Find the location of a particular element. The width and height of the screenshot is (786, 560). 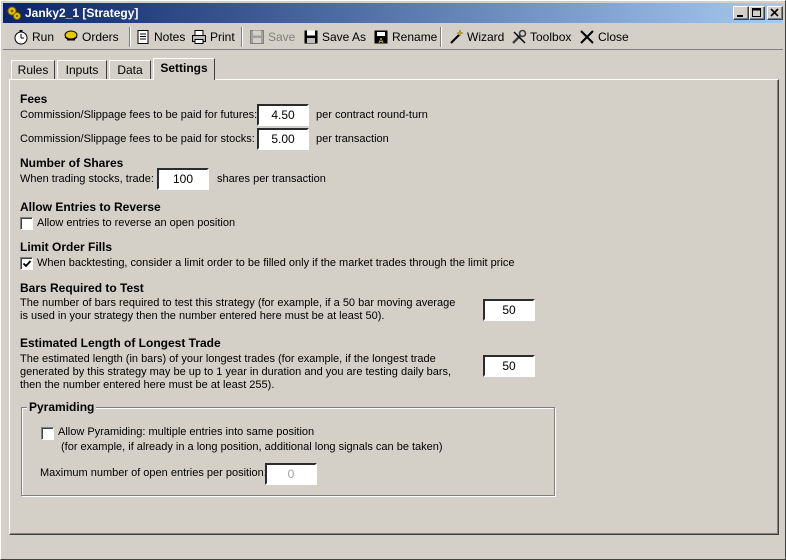

run-button: Run is located at coordinates (33, 37).